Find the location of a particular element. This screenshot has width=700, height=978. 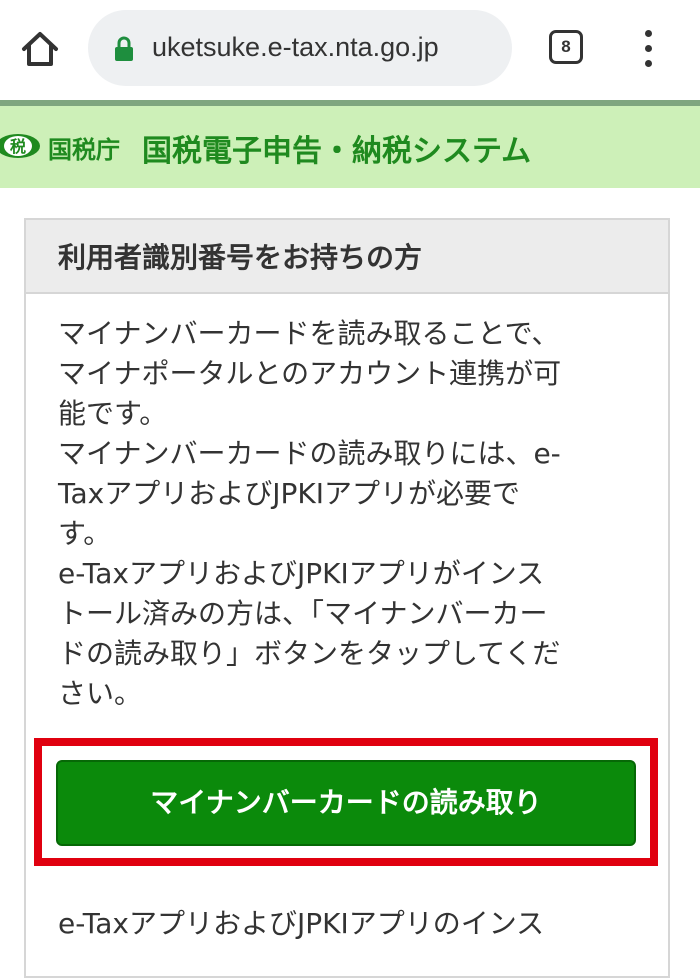

card-header: 利用者識別番号をお持ちの方 is located at coordinates (347, 257).